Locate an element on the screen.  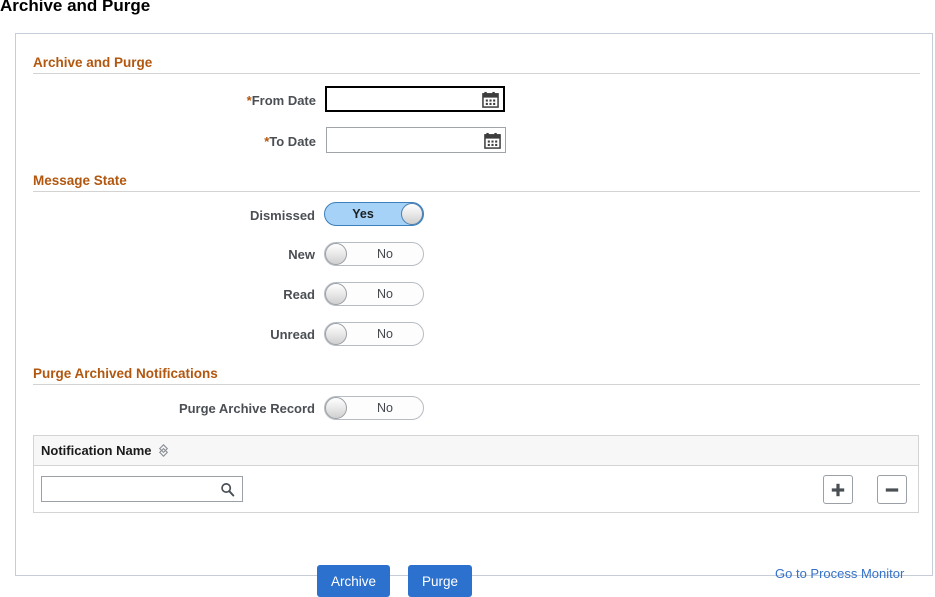
delete-row-button is located at coordinates (892, 489).